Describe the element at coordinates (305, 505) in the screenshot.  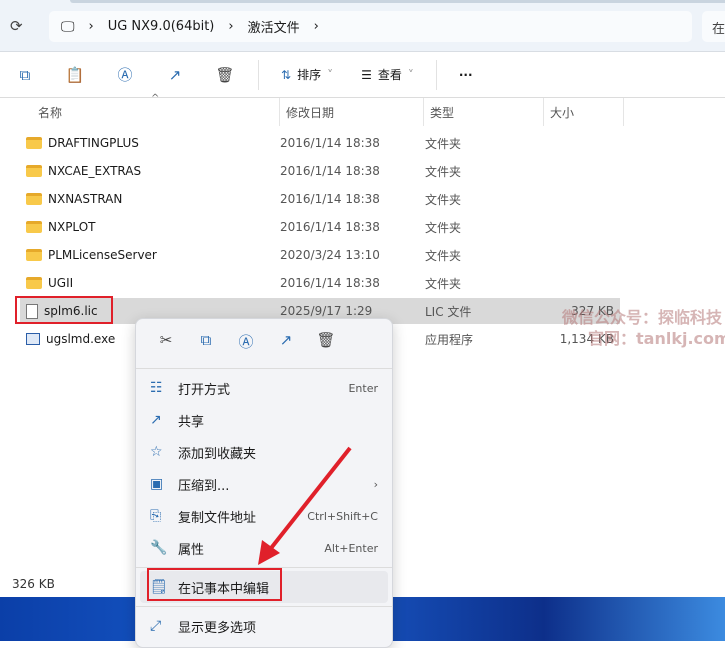
I see `red-arrow` at that location.